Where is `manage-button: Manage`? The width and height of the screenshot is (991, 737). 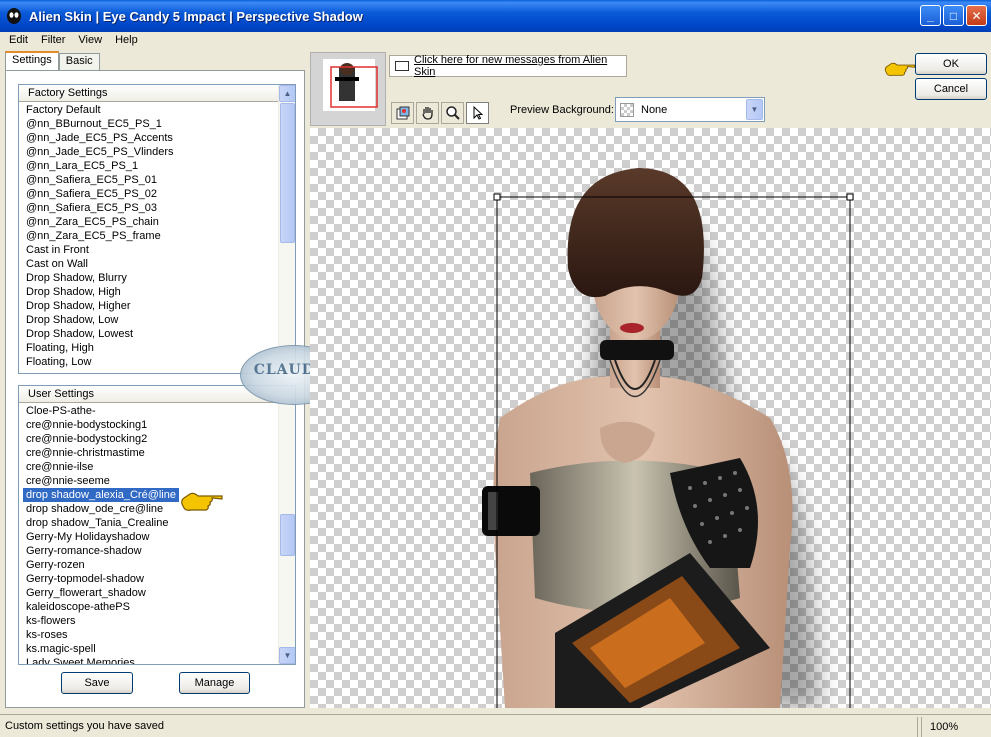
manage-button: Manage is located at coordinates (214, 683).